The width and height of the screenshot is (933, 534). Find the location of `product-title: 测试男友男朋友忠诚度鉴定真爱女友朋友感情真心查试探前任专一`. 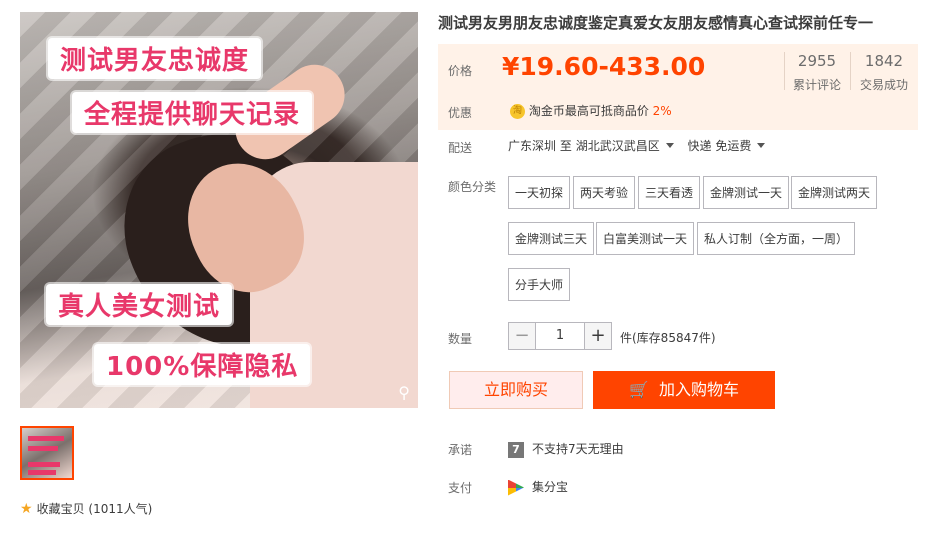

product-title: 测试男友男朋友忠诚度鉴定真爱女友朋友感情真心查试探前任专一 is located at coordinates (656, 23).